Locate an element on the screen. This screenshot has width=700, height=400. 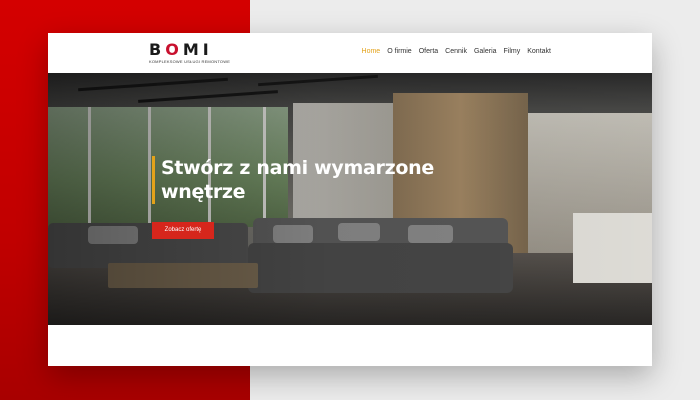
nav-item-galeria: Galeria is located at coordinates (485, 52).